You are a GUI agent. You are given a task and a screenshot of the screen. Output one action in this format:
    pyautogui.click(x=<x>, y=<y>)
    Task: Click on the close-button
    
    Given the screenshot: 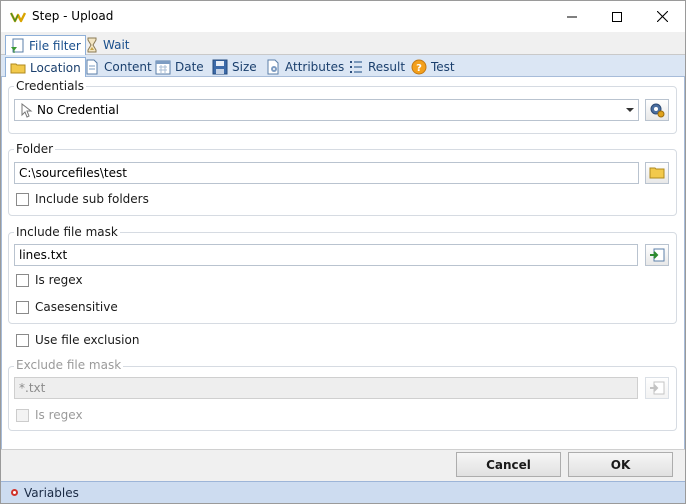 What is the action you would take?
    pyautogui.click(x=662, y=16)
    